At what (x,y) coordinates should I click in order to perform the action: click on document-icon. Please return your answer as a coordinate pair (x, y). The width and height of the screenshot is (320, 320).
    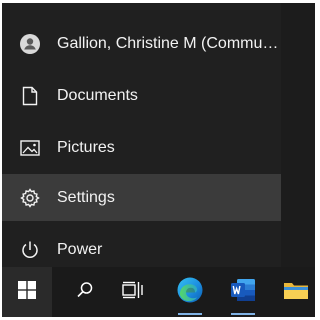
    Looking at the image, I should click on (30, 96).